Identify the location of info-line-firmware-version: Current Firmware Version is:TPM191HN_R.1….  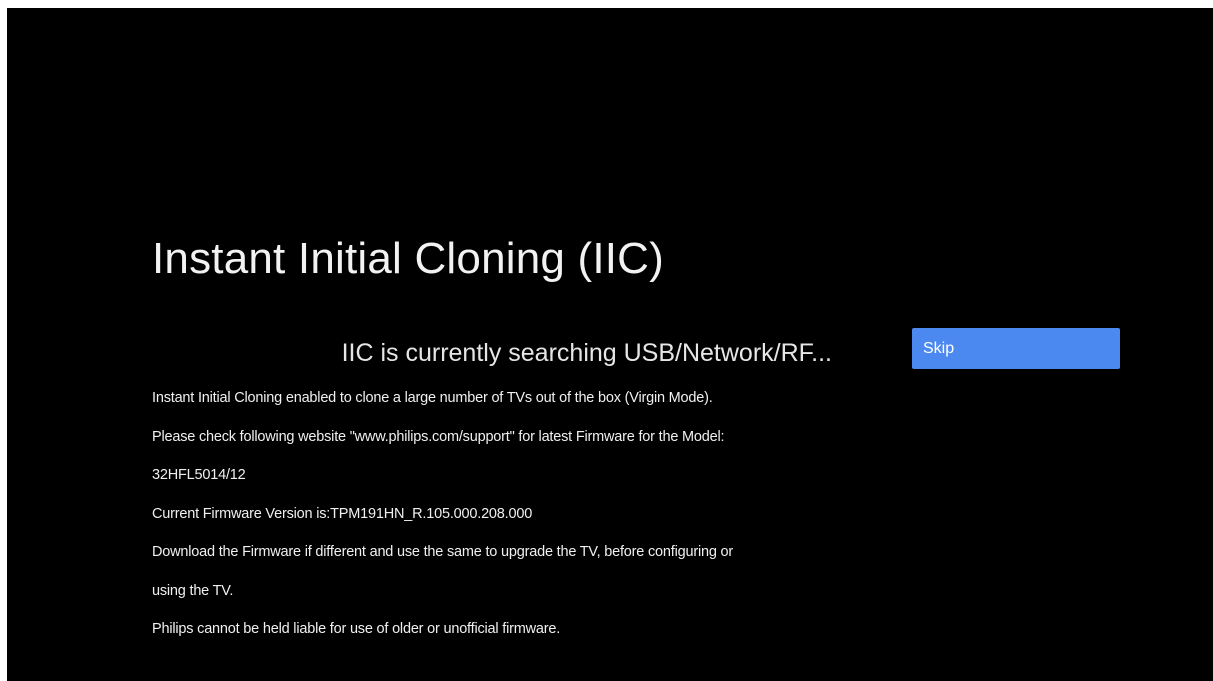
(342, 513).